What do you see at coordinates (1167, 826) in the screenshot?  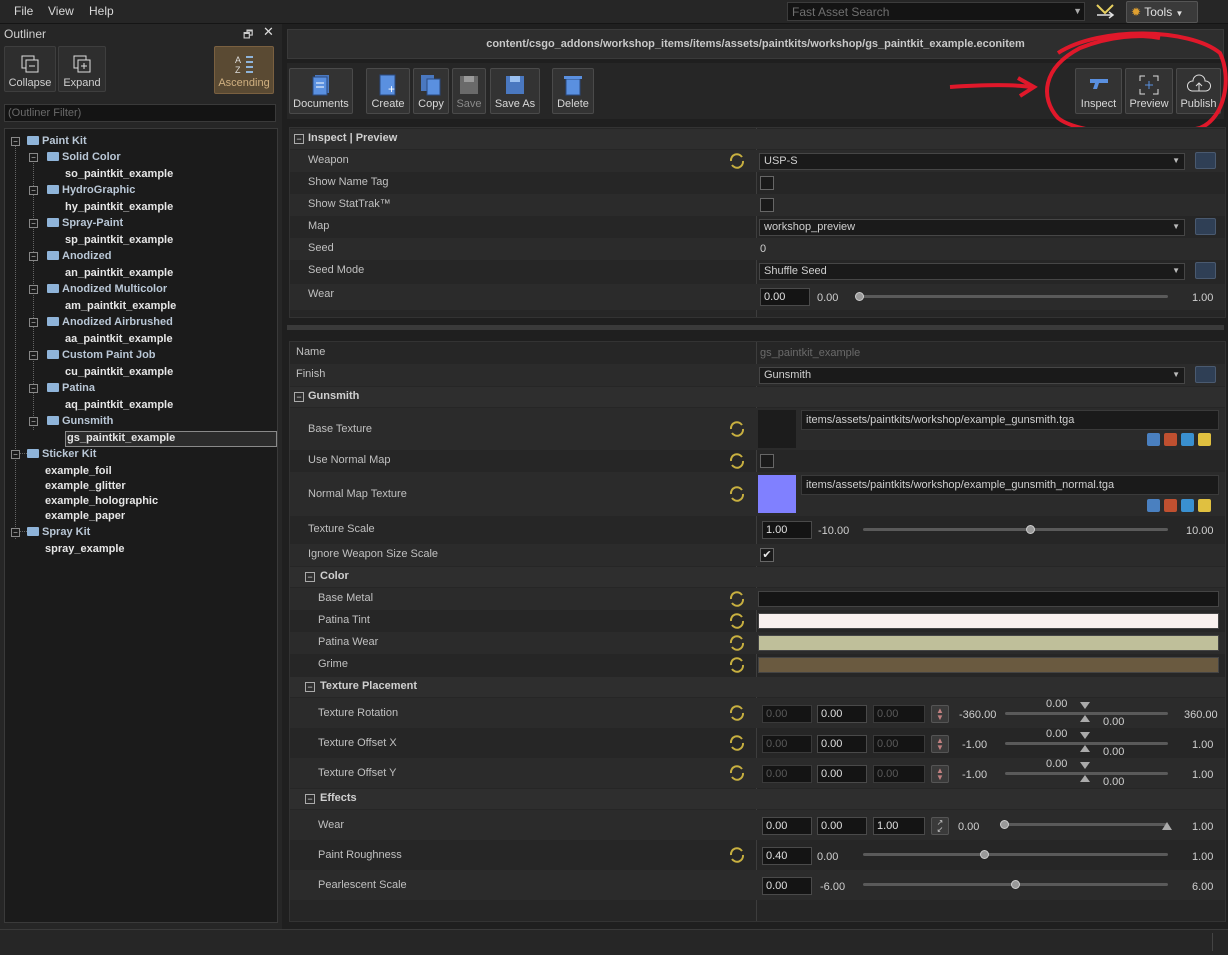 I see `wear-range-handle-max` at bounding box center [1167, 826].